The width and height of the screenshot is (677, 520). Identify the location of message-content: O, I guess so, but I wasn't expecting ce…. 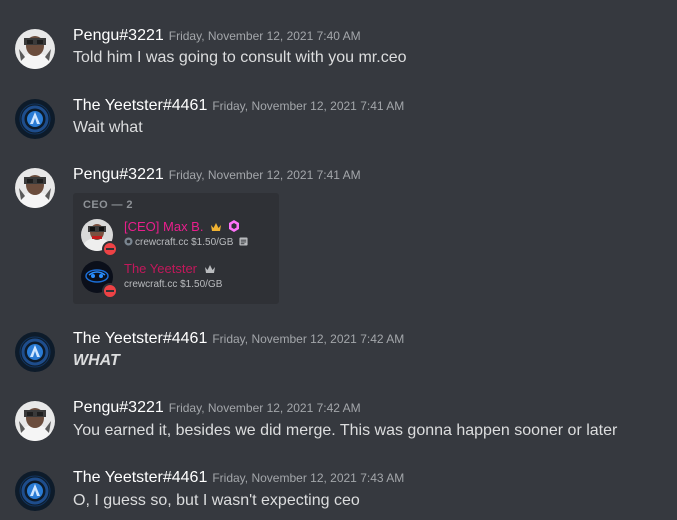
(216, 500).